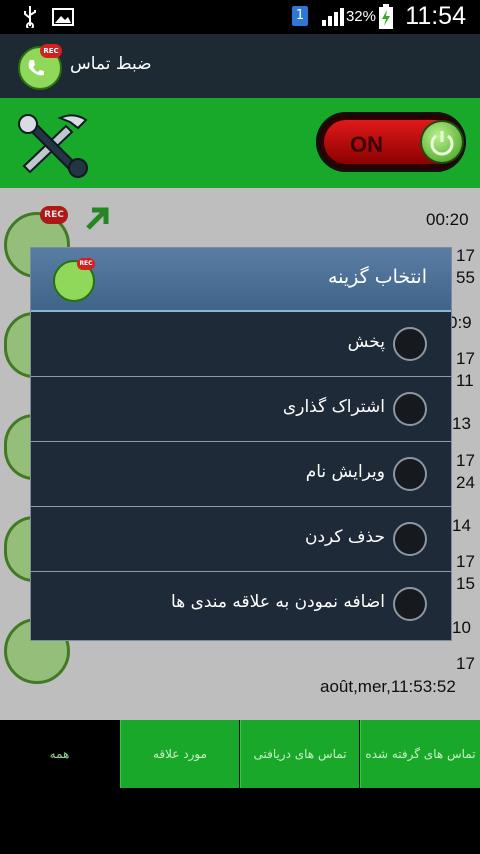 This screenshot has height=854, width=480. I want to click on option-label: حذف کردن, so click(345, 537).